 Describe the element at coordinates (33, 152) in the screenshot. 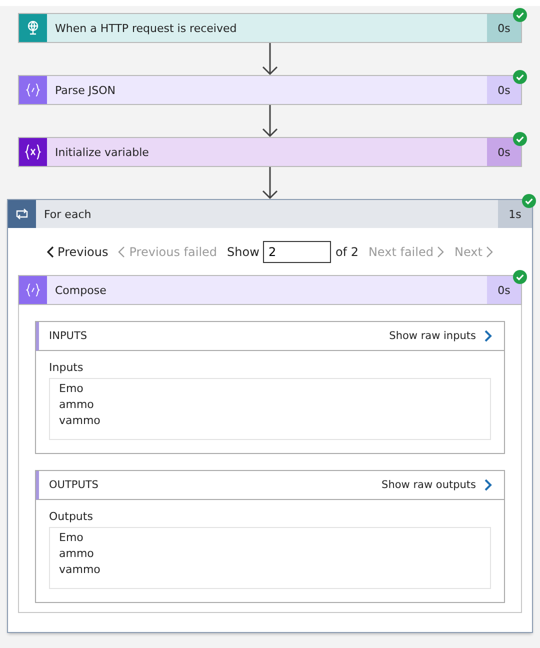

I see `variable-icon` at that location.